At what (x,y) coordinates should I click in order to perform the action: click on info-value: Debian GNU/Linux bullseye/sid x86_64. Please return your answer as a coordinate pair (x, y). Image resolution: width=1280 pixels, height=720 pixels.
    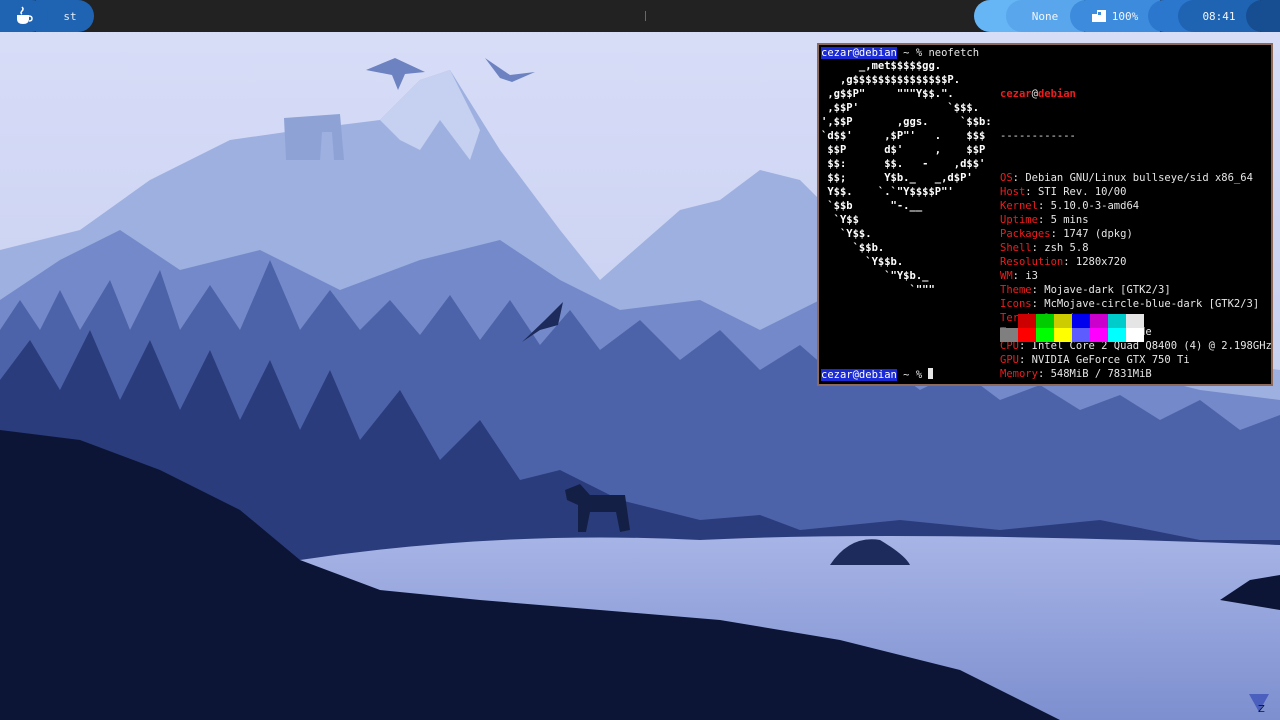
    Looking at the image, I should click on (1139, 178).